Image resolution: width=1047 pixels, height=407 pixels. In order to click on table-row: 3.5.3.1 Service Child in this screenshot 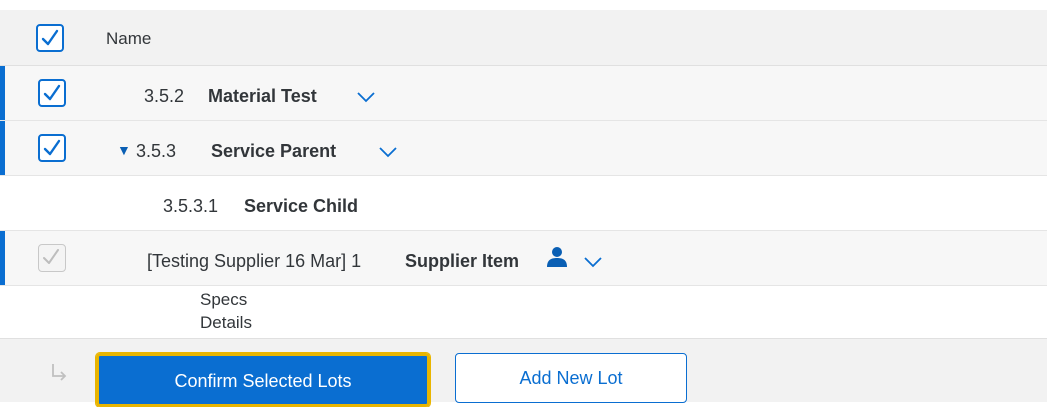, I will do `click(523, 203)`.